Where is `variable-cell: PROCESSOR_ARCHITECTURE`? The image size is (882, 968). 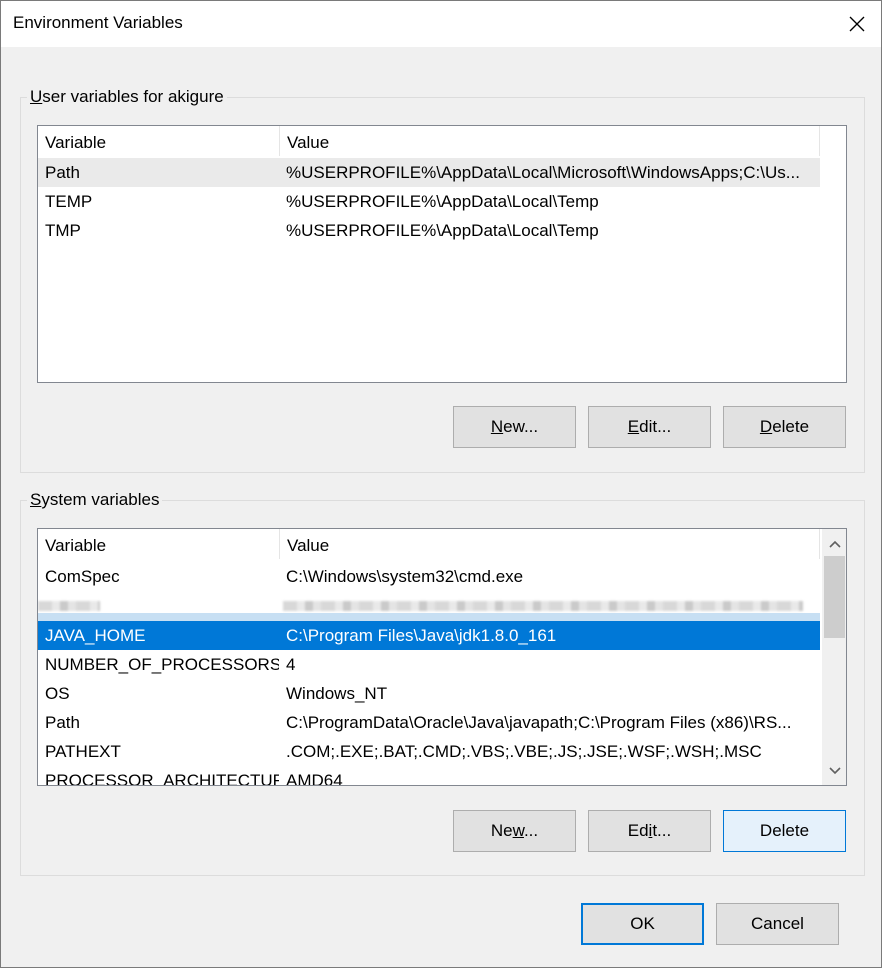
variable-cell: PROCESSOR_ARCHITECTURE is located at coordinates (162, 778).